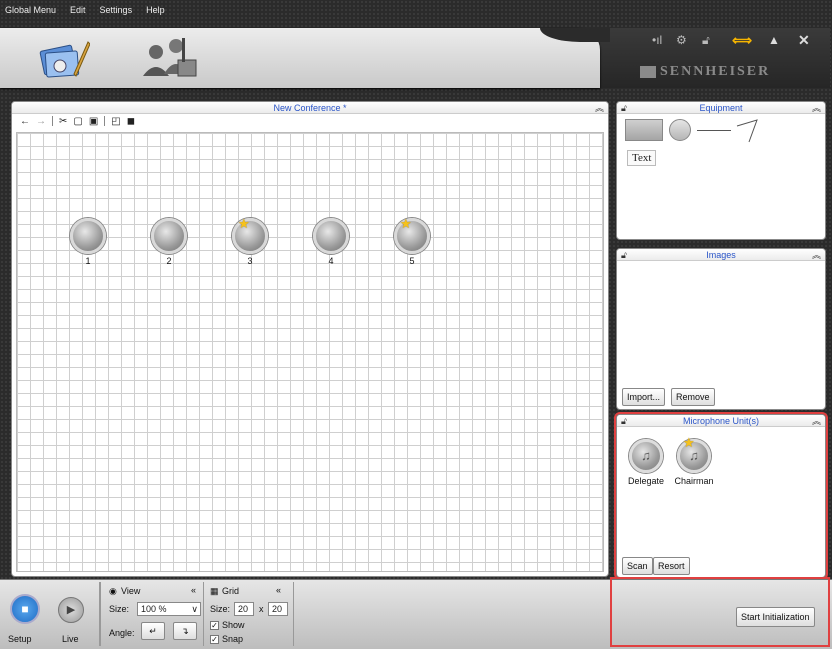  What do you see at coordinates (169, 609) in the screenshot?
I see `zoom-select: 100 % ∨` at bounding box center [169, 609].